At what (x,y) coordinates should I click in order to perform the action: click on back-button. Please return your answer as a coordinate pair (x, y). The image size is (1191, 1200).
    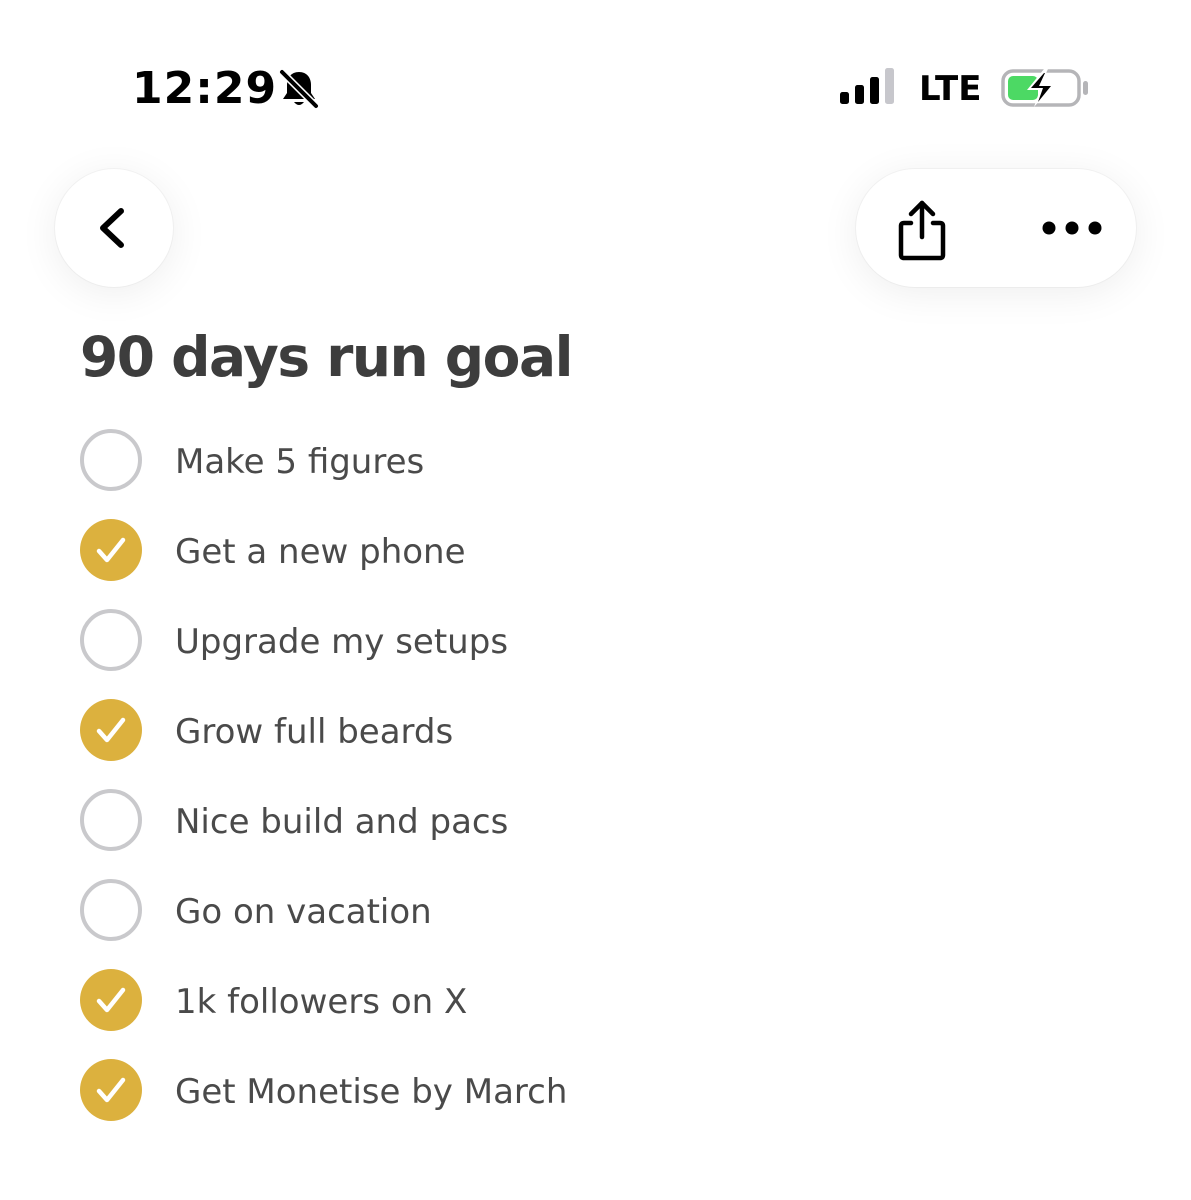
    Looking at the image, I should click on (114, 228).